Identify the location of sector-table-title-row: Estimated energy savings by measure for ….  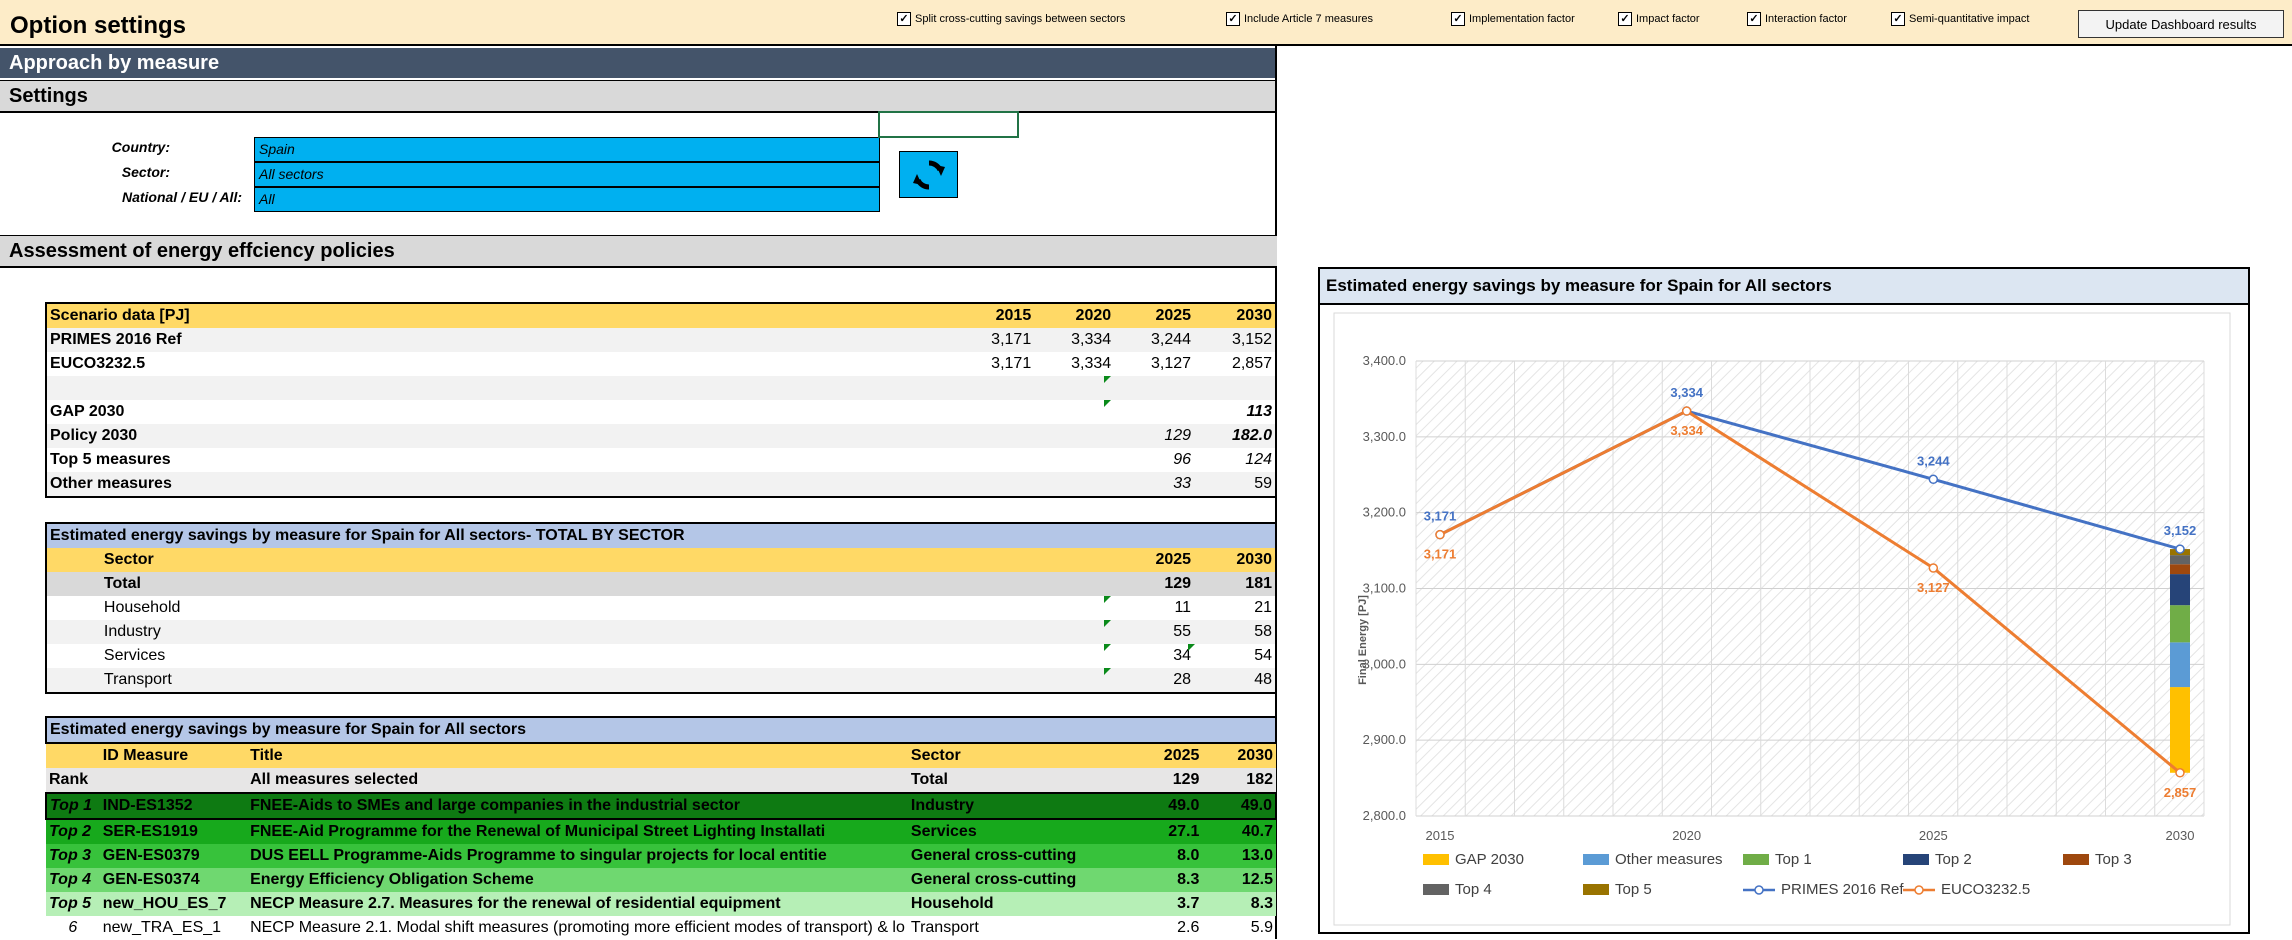
(661, 535).